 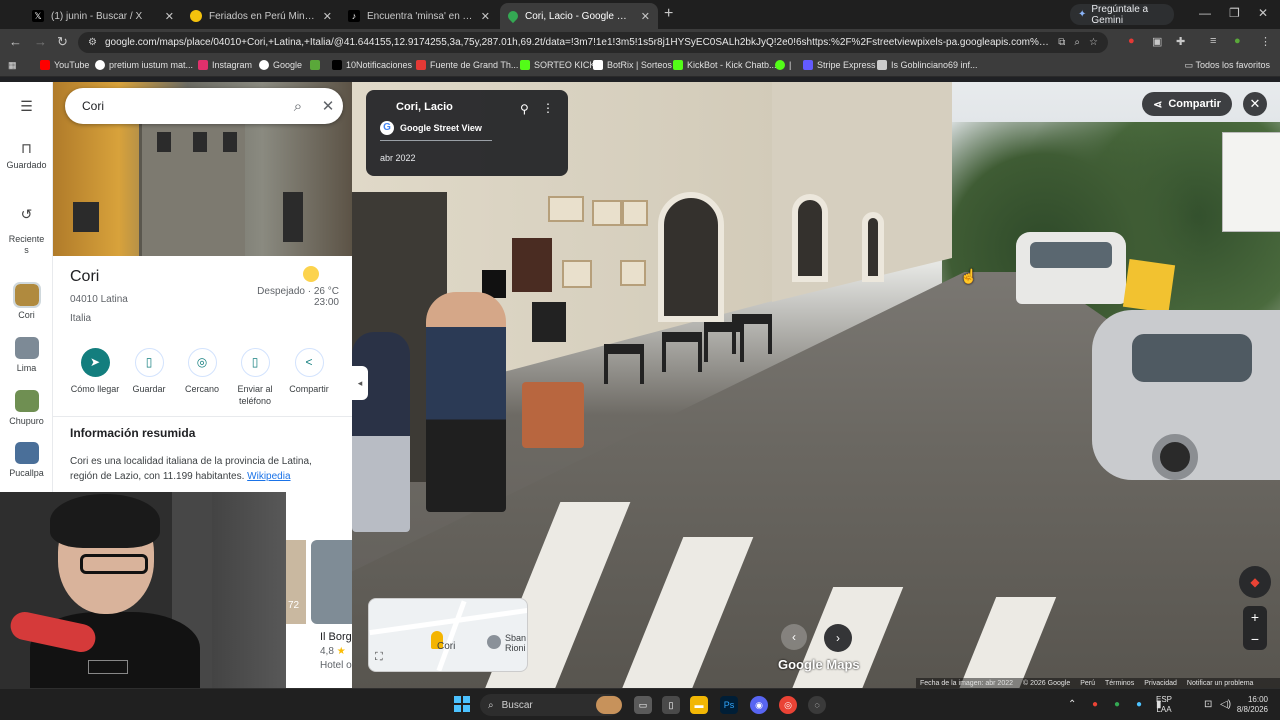 What do you see at coordinates (298, 106) in the screenshot?
I see `search-icon: ⌕` at bounding box center [298, 106].